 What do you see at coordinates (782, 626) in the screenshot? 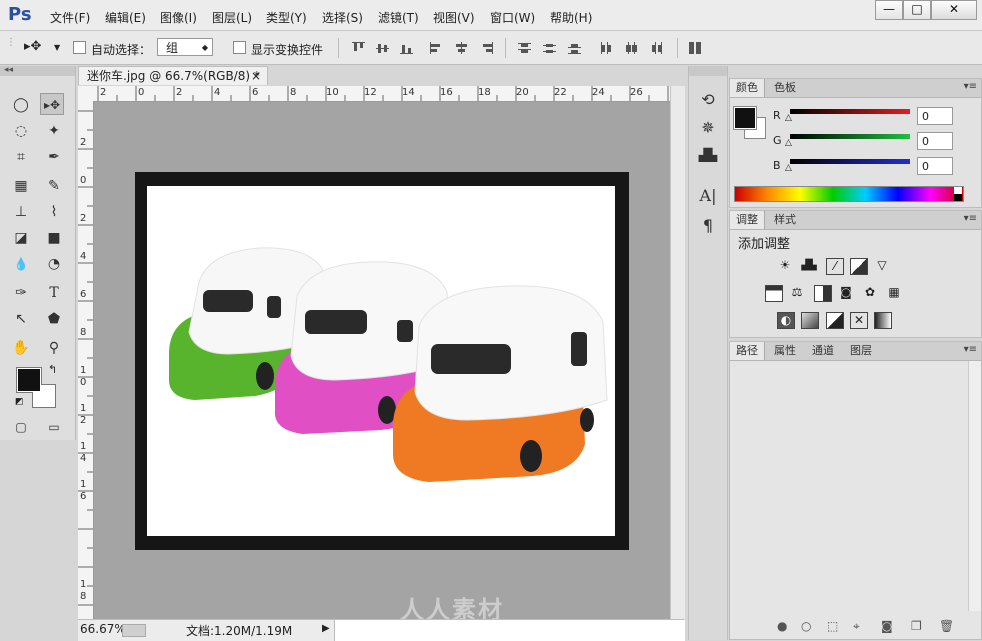
I see `fill-path-icon: ●` at bounding box center [782, 626].